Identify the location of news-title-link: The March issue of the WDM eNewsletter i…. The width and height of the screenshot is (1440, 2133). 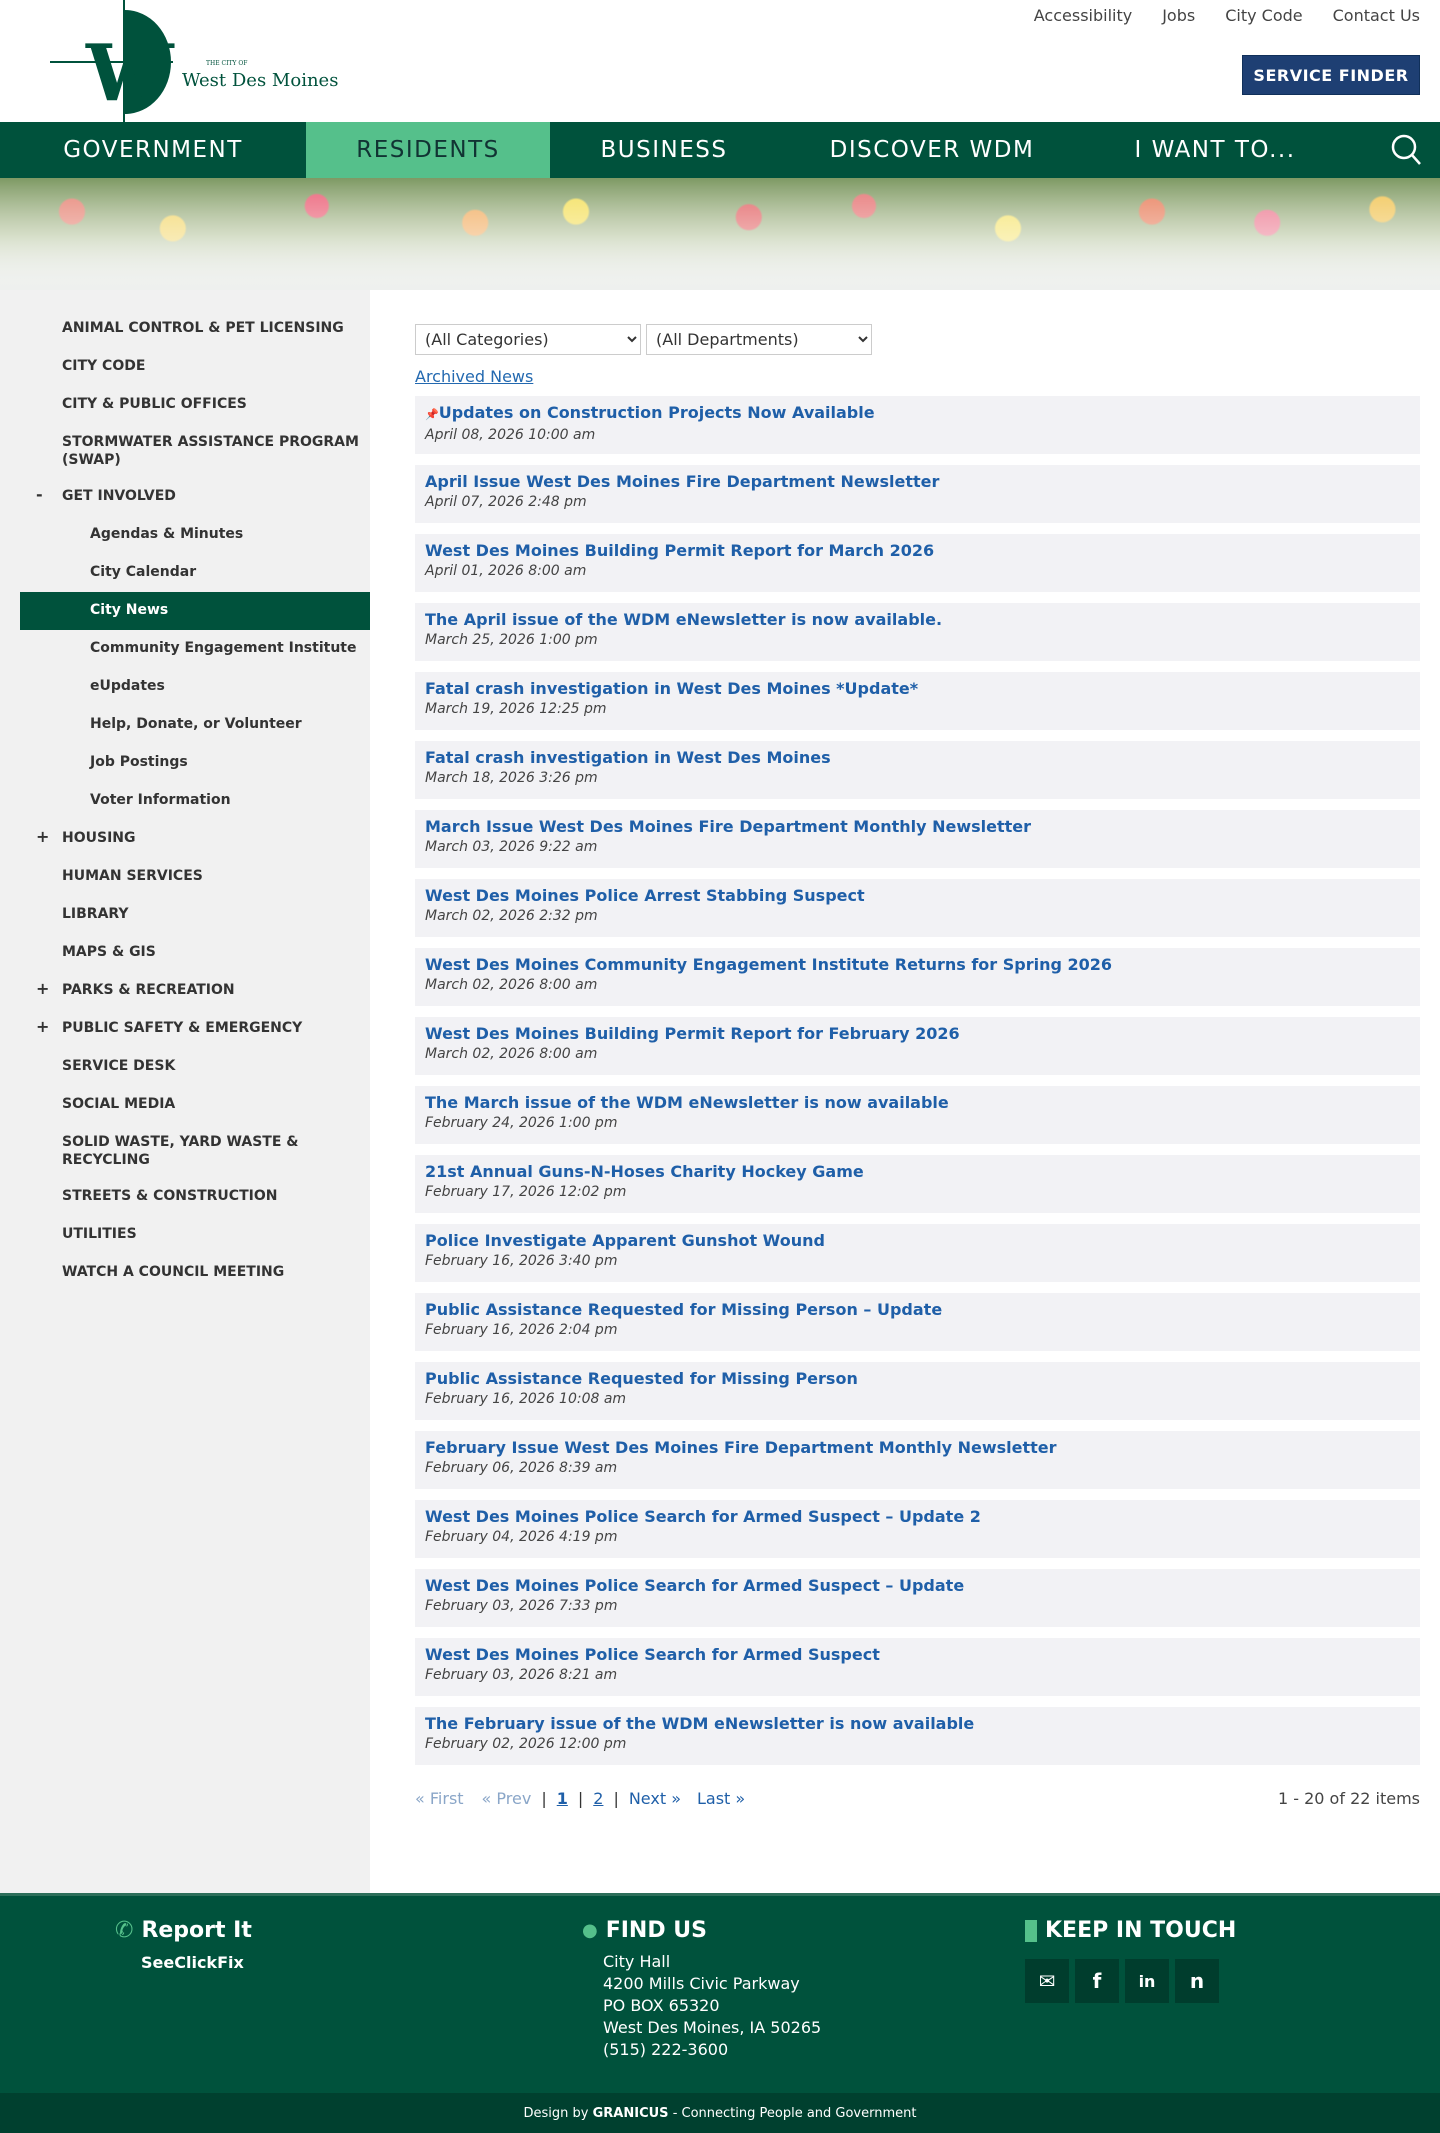
(917, 1103).